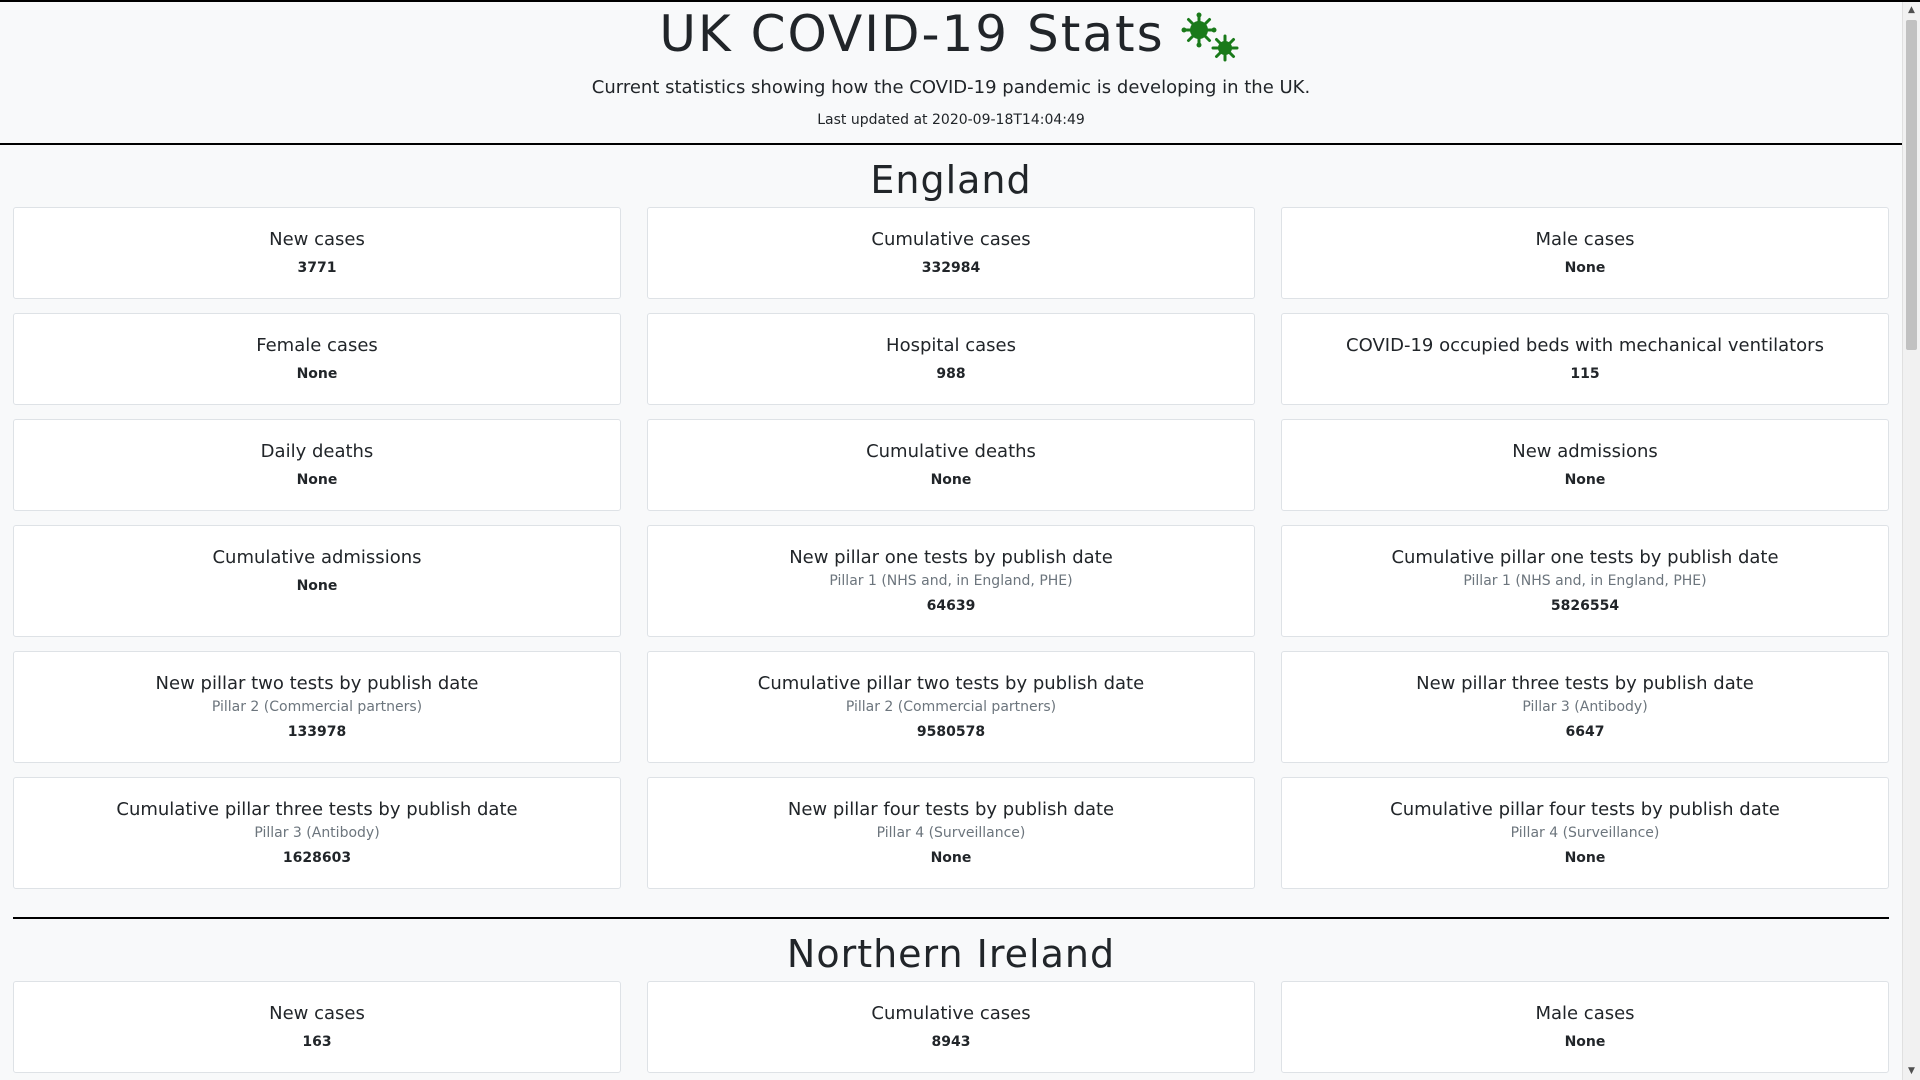 The image size is (1920, 1080). Describe the element at coordinates (317, 732) in the screenshot. I see `stat-value: 133978` at that location.